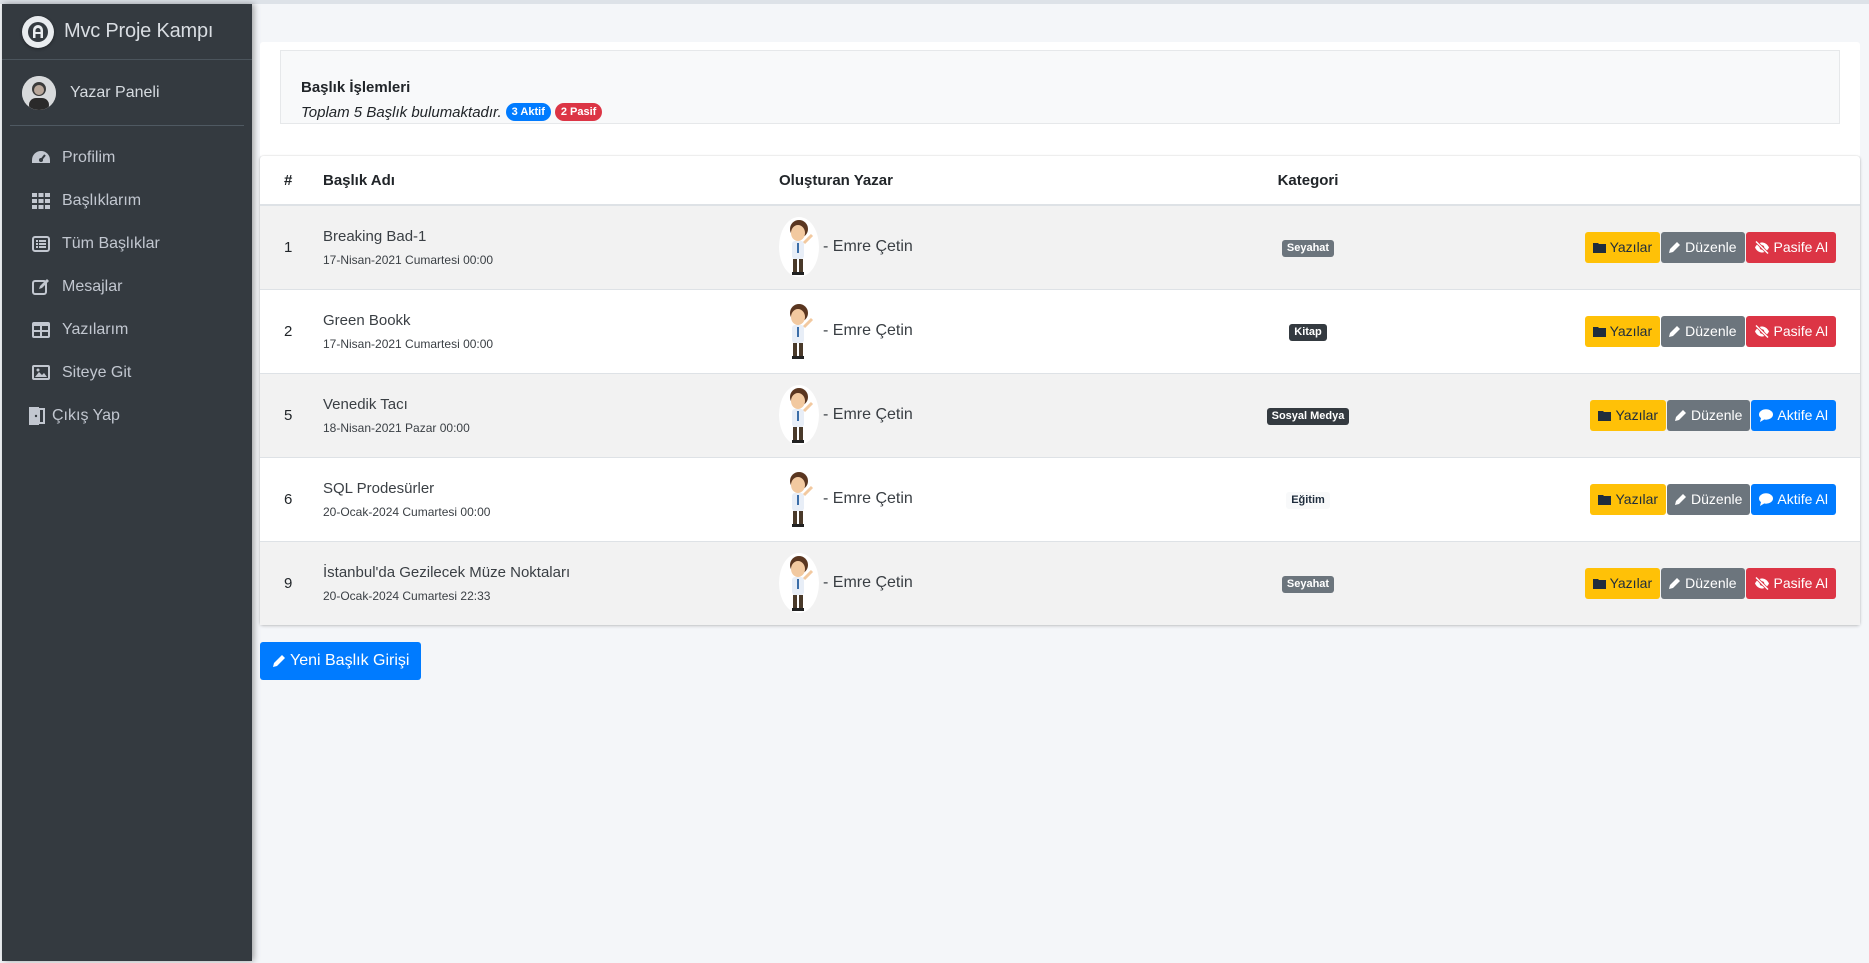  I want to click on sidebar-item-label: Çıkış Yap, so click(86, 415).